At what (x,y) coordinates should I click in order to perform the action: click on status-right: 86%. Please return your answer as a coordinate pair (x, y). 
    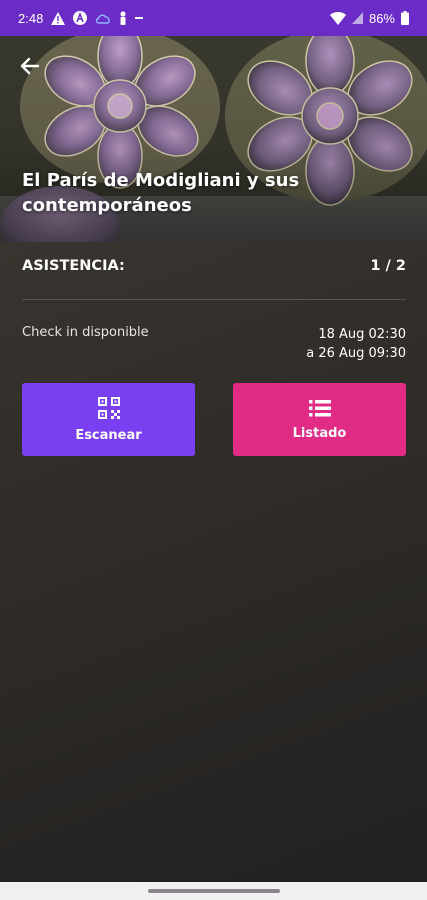
    Looking at the image, I should click on (369, 18).